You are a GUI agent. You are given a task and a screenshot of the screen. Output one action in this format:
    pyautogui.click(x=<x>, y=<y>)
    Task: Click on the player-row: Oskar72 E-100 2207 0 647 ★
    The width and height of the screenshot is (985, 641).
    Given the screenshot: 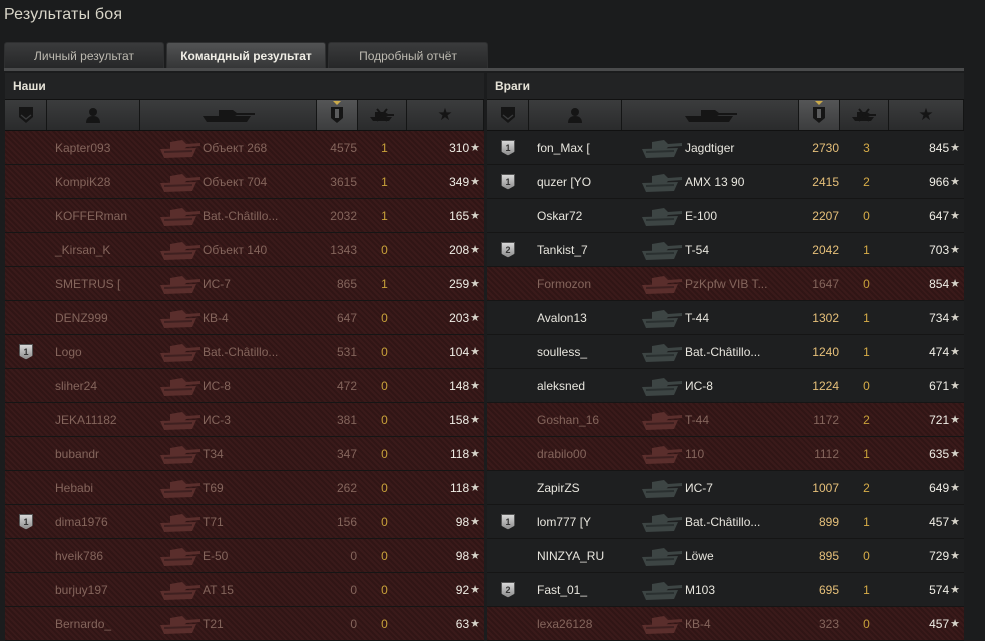 What is the action you would take?
    pyautogui.click(x=725, y=216)
    